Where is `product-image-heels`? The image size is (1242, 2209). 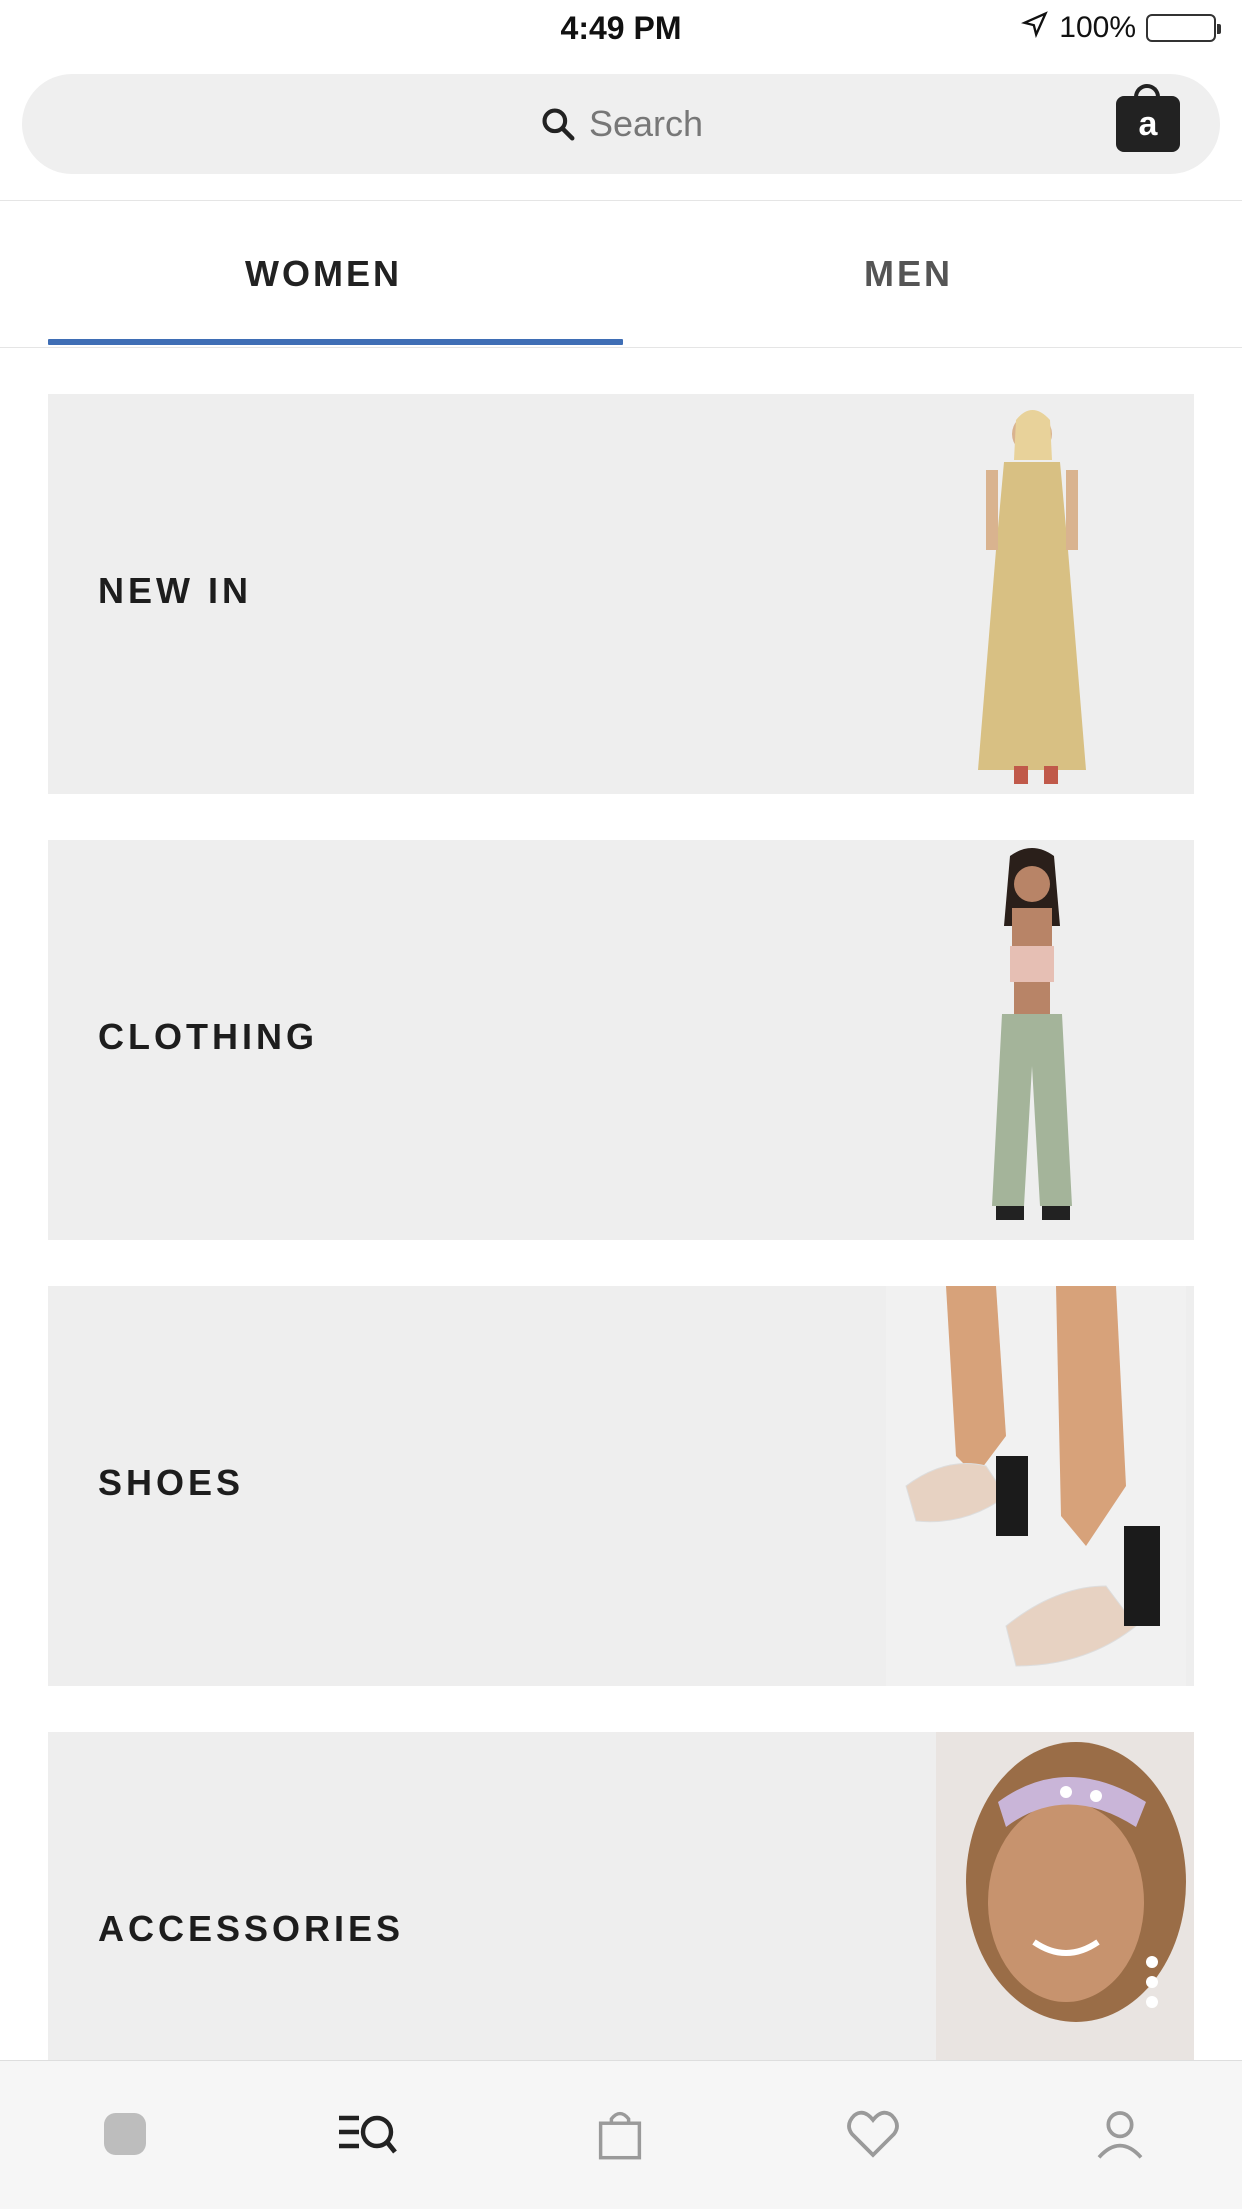 product-image-heels is located at coordinates (1036, 1486).